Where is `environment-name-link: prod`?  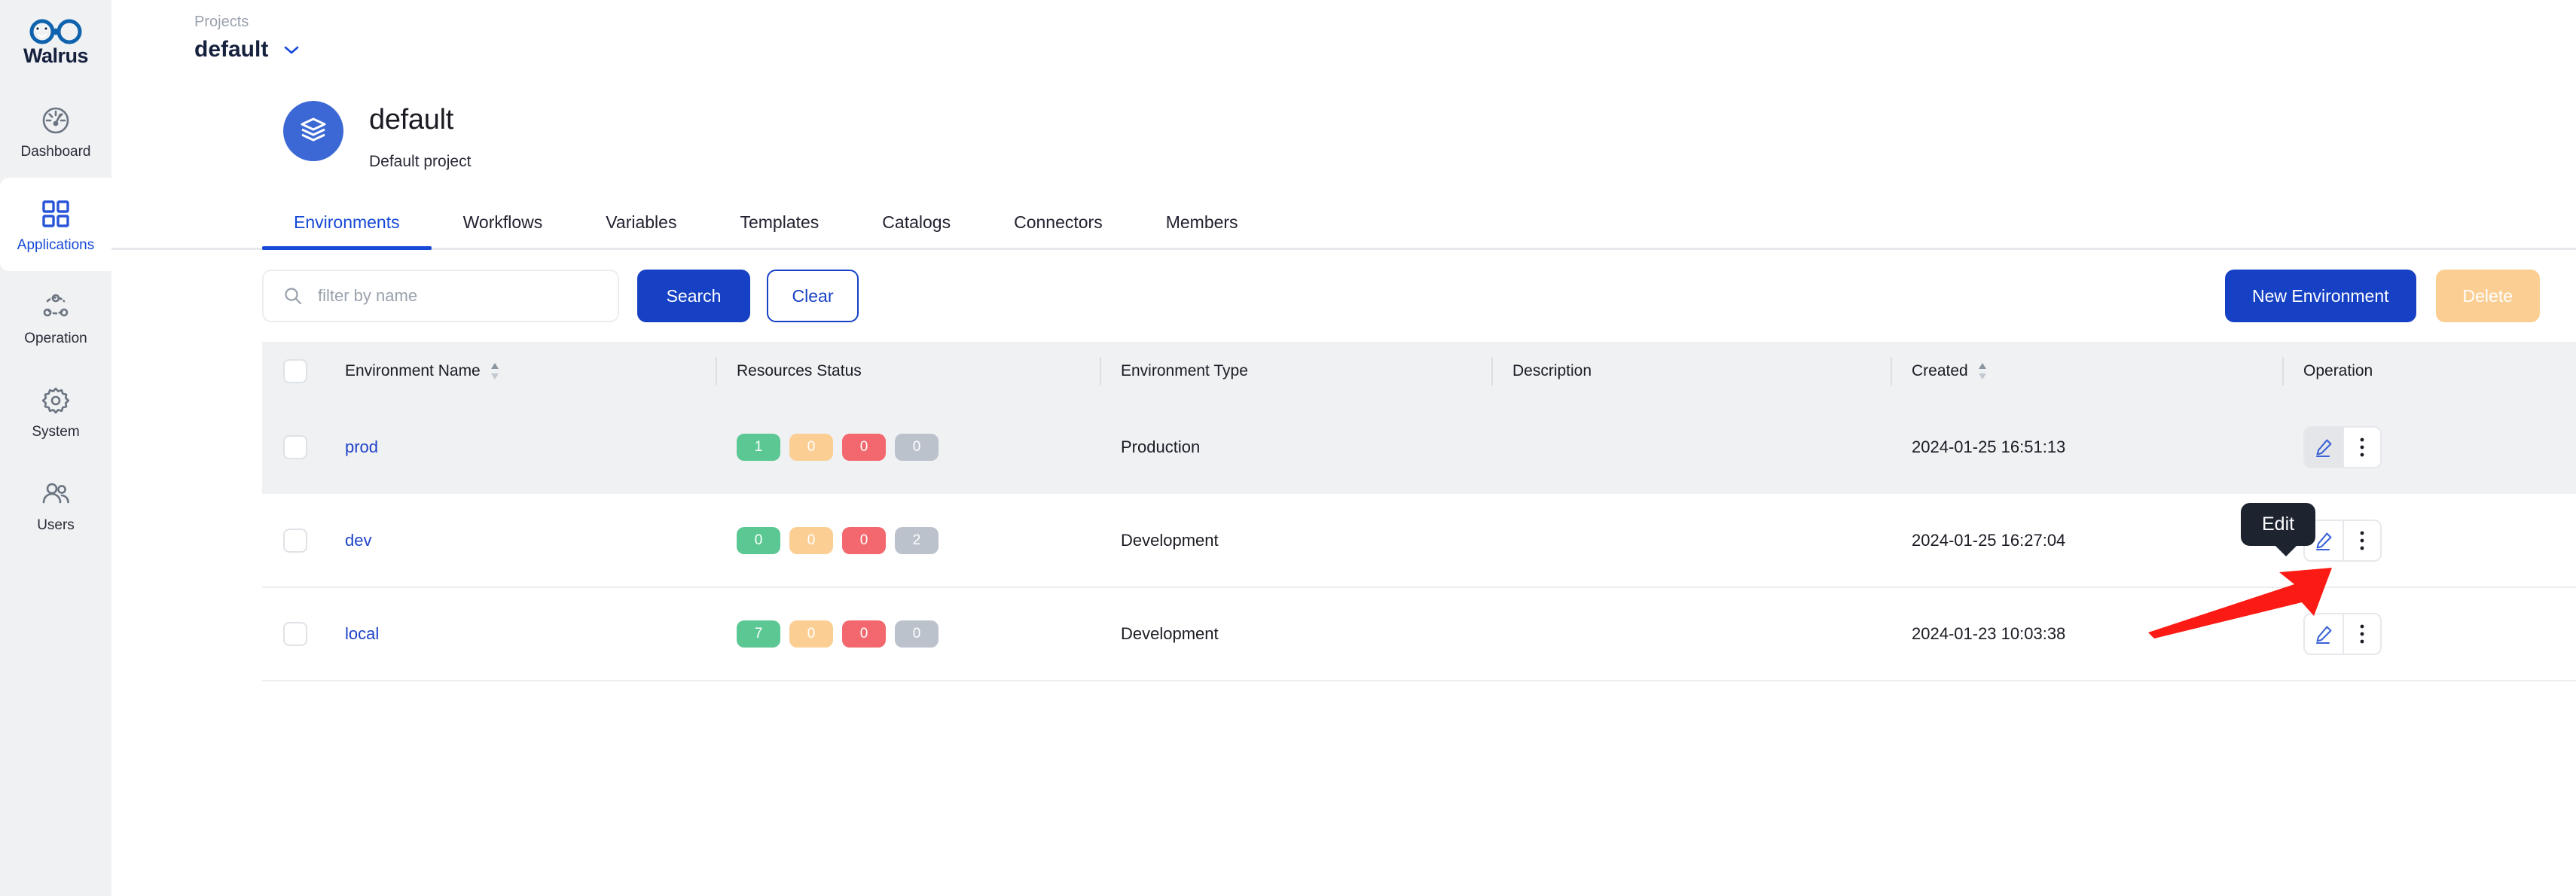
environment-name-link: prod is located at coordinates (362, 446).